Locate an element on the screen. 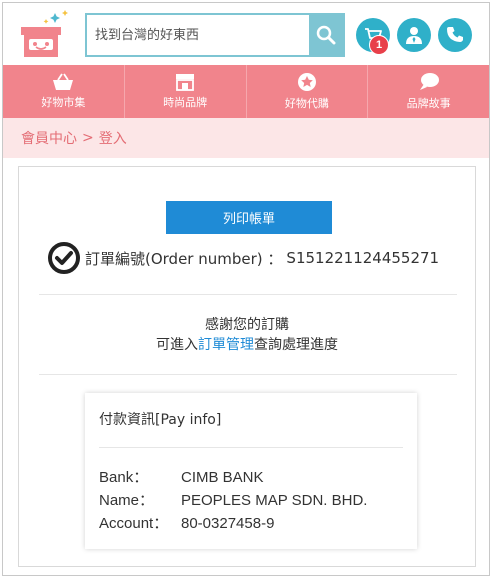  order-number-value: S151221124455271 is located at coordinates (363, 258).